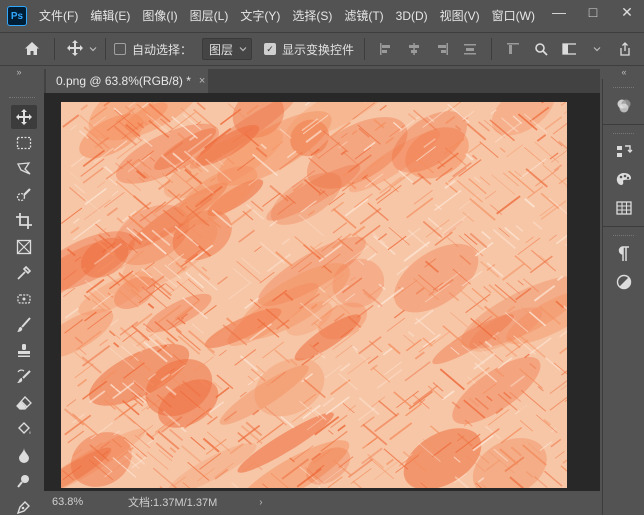  What do you see at coordinates (75, 49) in the screenshot?
I see `move-icon` at bounding box center [75, 49].